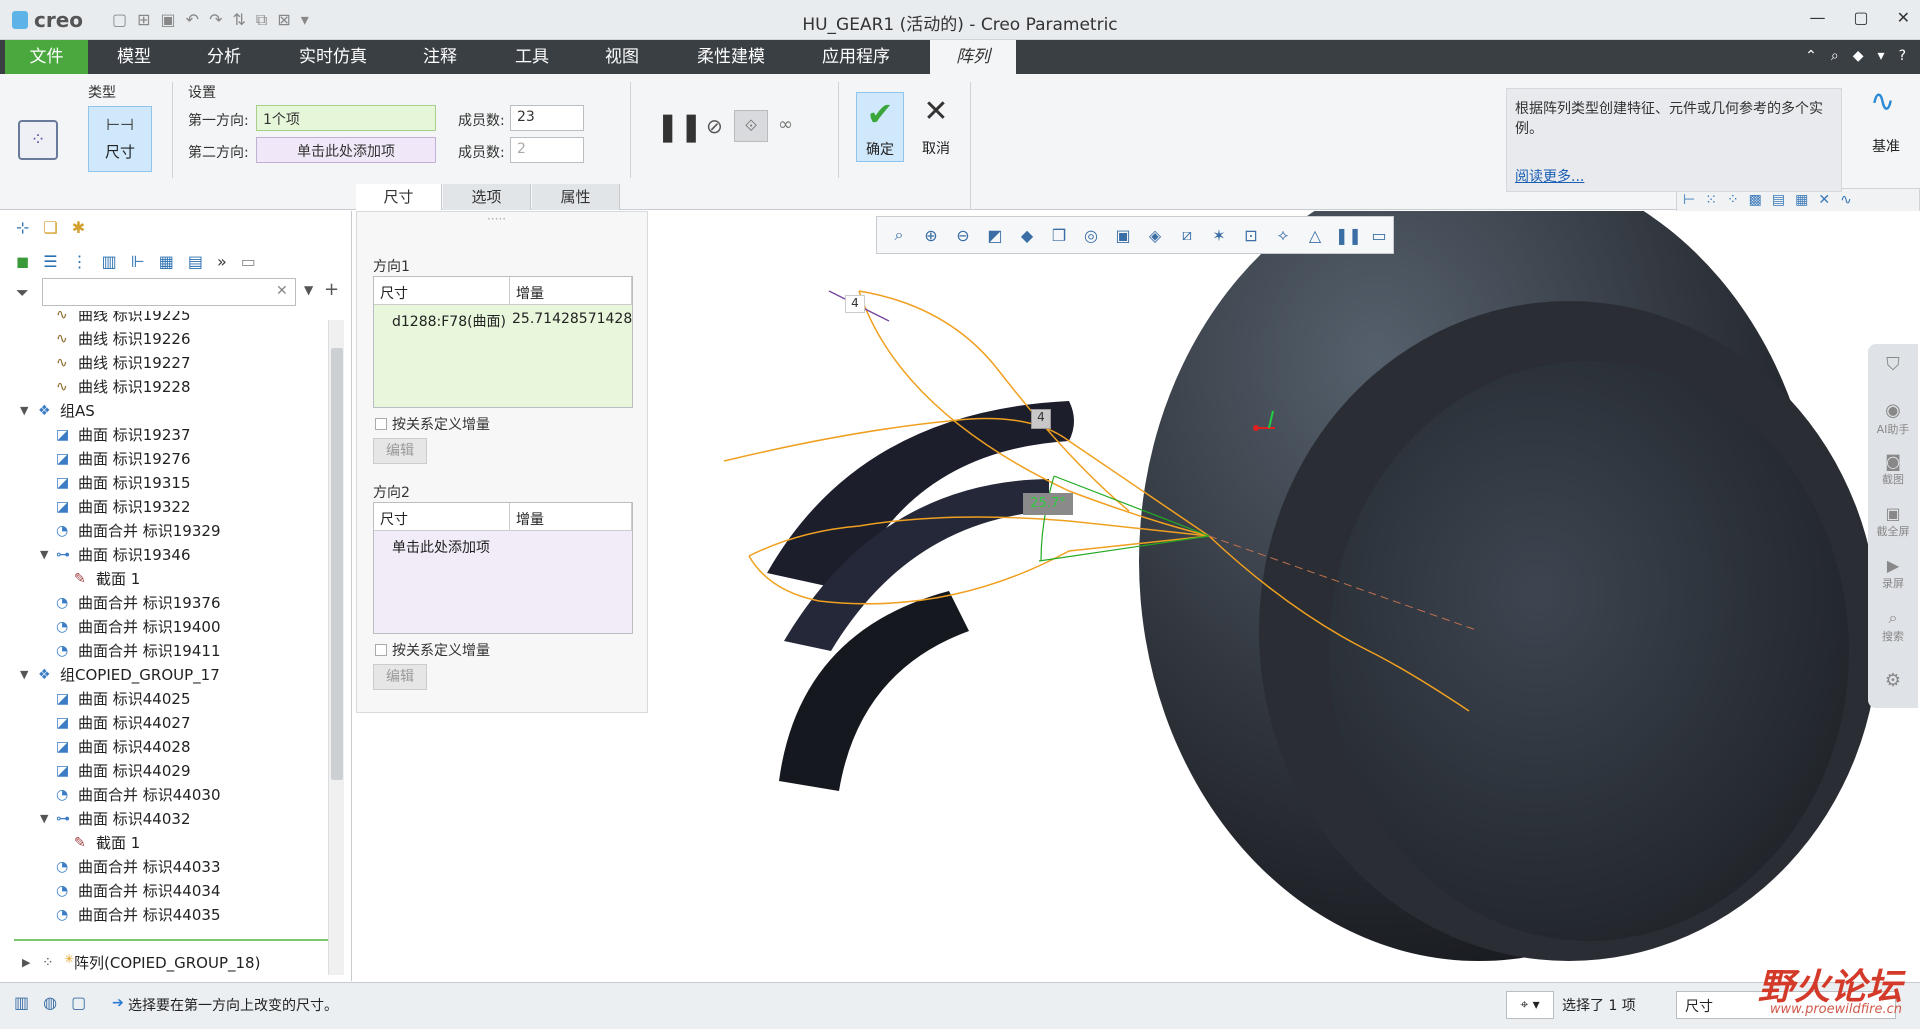  What do you see at coordinates (138, 261) in the screenshot?
I see `tree-columns-icon: ⊩` at bounding box center [138, 261].